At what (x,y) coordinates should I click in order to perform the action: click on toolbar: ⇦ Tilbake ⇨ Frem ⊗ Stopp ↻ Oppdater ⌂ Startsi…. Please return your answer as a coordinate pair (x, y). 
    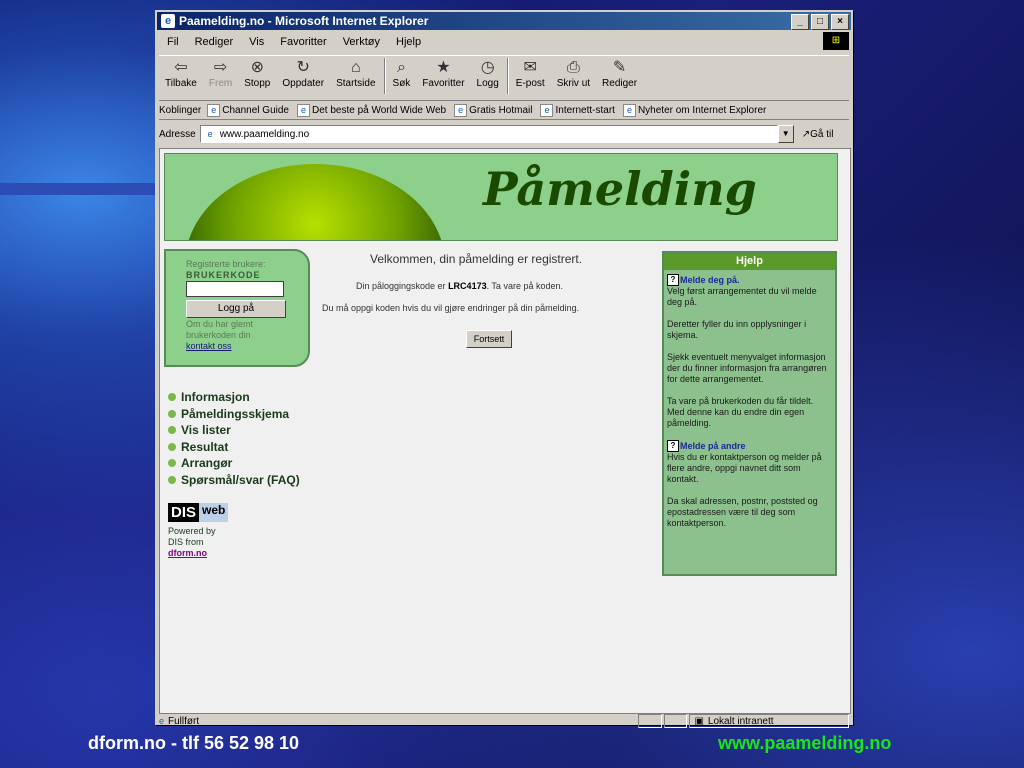
    Looking at the image, I should click on (504, 78).